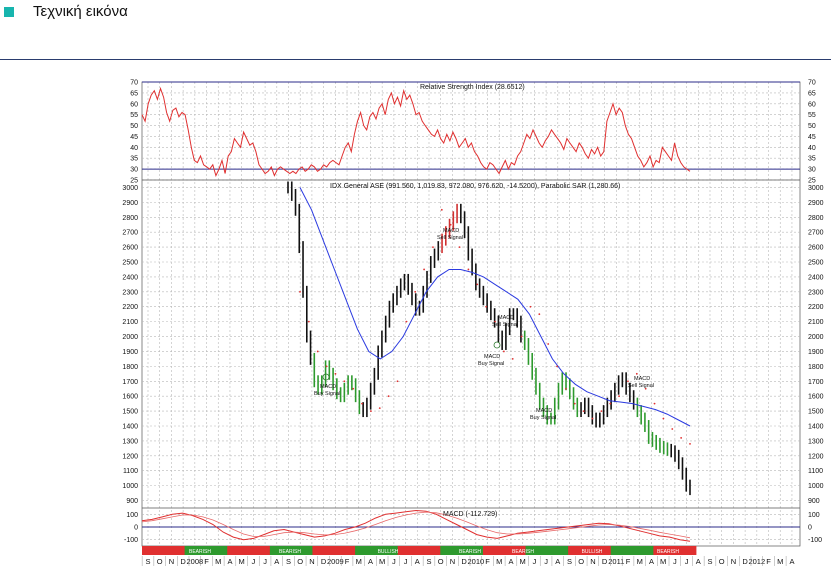  Describe the element at coordinates (810, 528) in the screenshot. I see `y-tick-label-right: 0` at that location.